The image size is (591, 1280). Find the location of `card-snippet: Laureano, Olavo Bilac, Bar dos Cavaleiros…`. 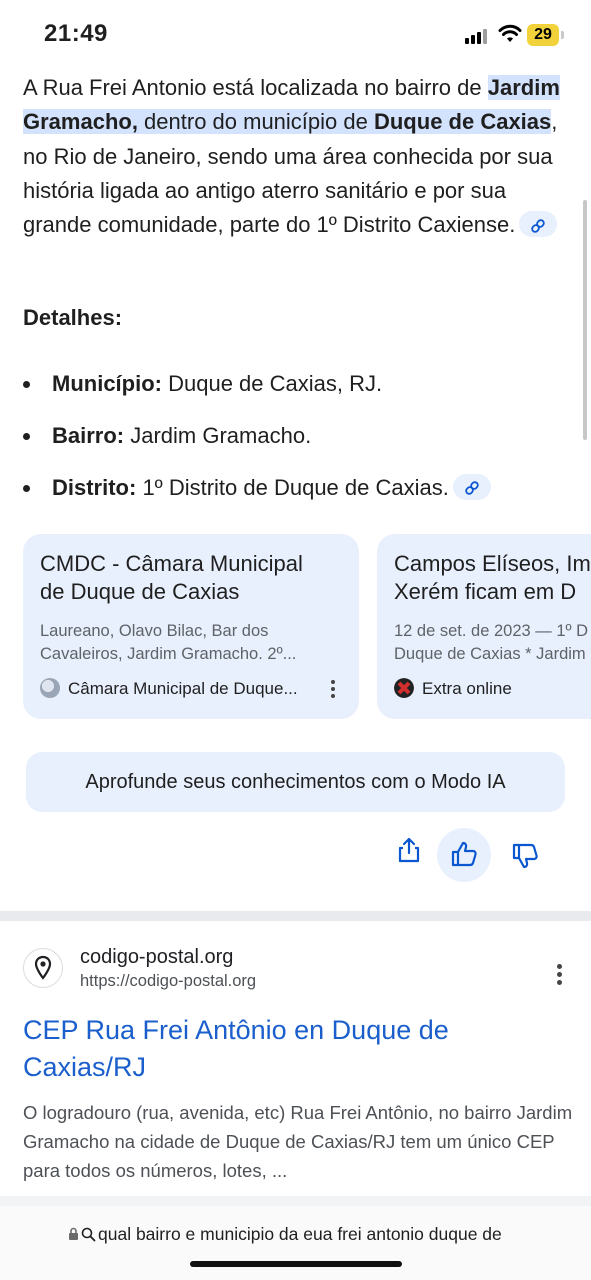

card-snippet: Laureano, Olavo Bilac, Bar dos Cavaleiros… is located at coordinates (190, 643).